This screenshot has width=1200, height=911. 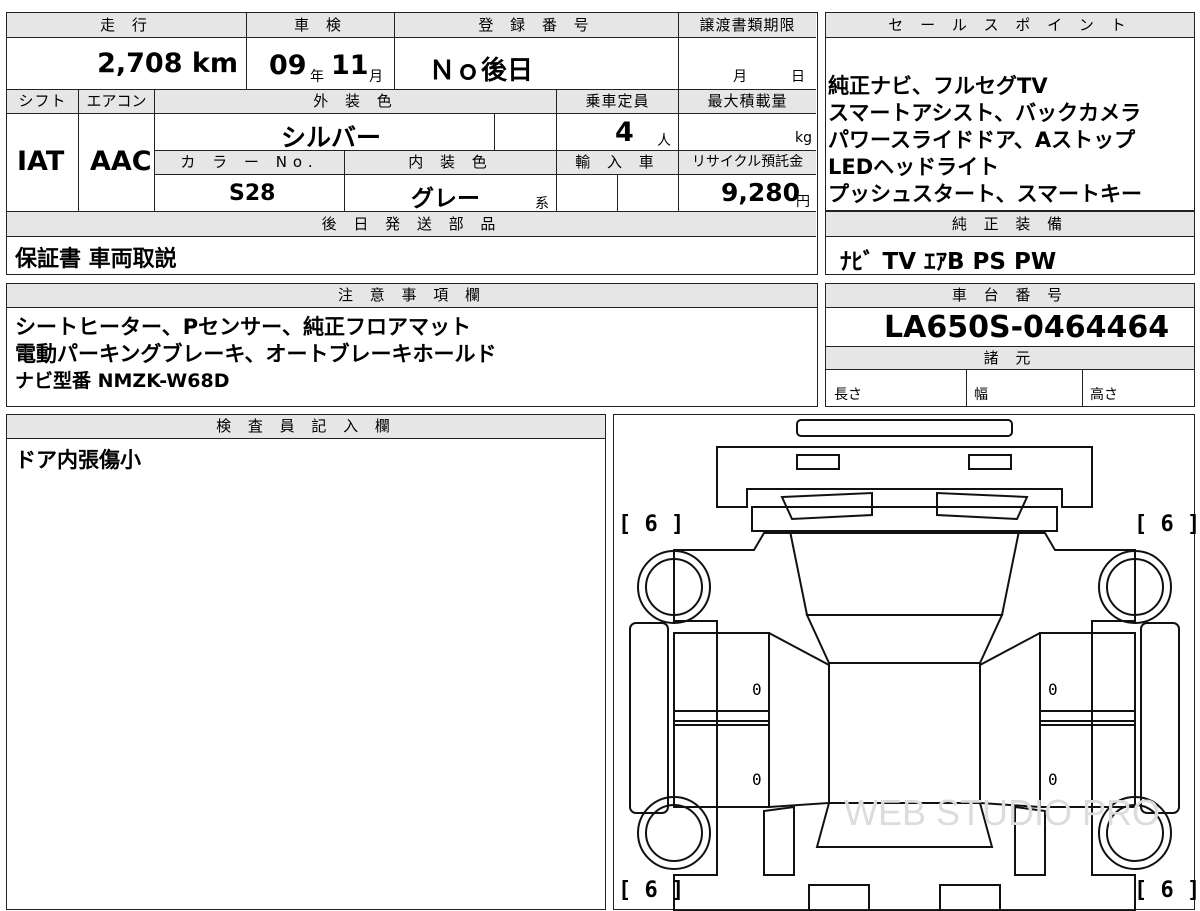 What do you see at coordinates (664, 141) in the screenshot?
I see `capacity-unit: 人` at bounding box center [664, 141].